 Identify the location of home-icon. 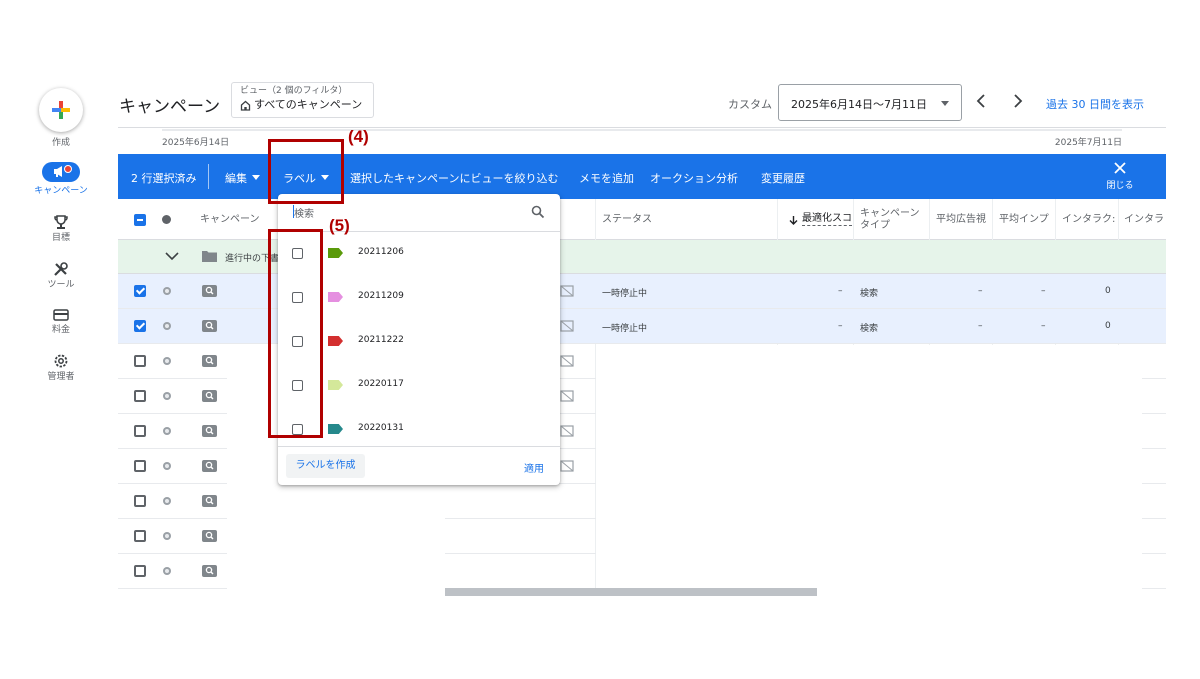
(245, 105).